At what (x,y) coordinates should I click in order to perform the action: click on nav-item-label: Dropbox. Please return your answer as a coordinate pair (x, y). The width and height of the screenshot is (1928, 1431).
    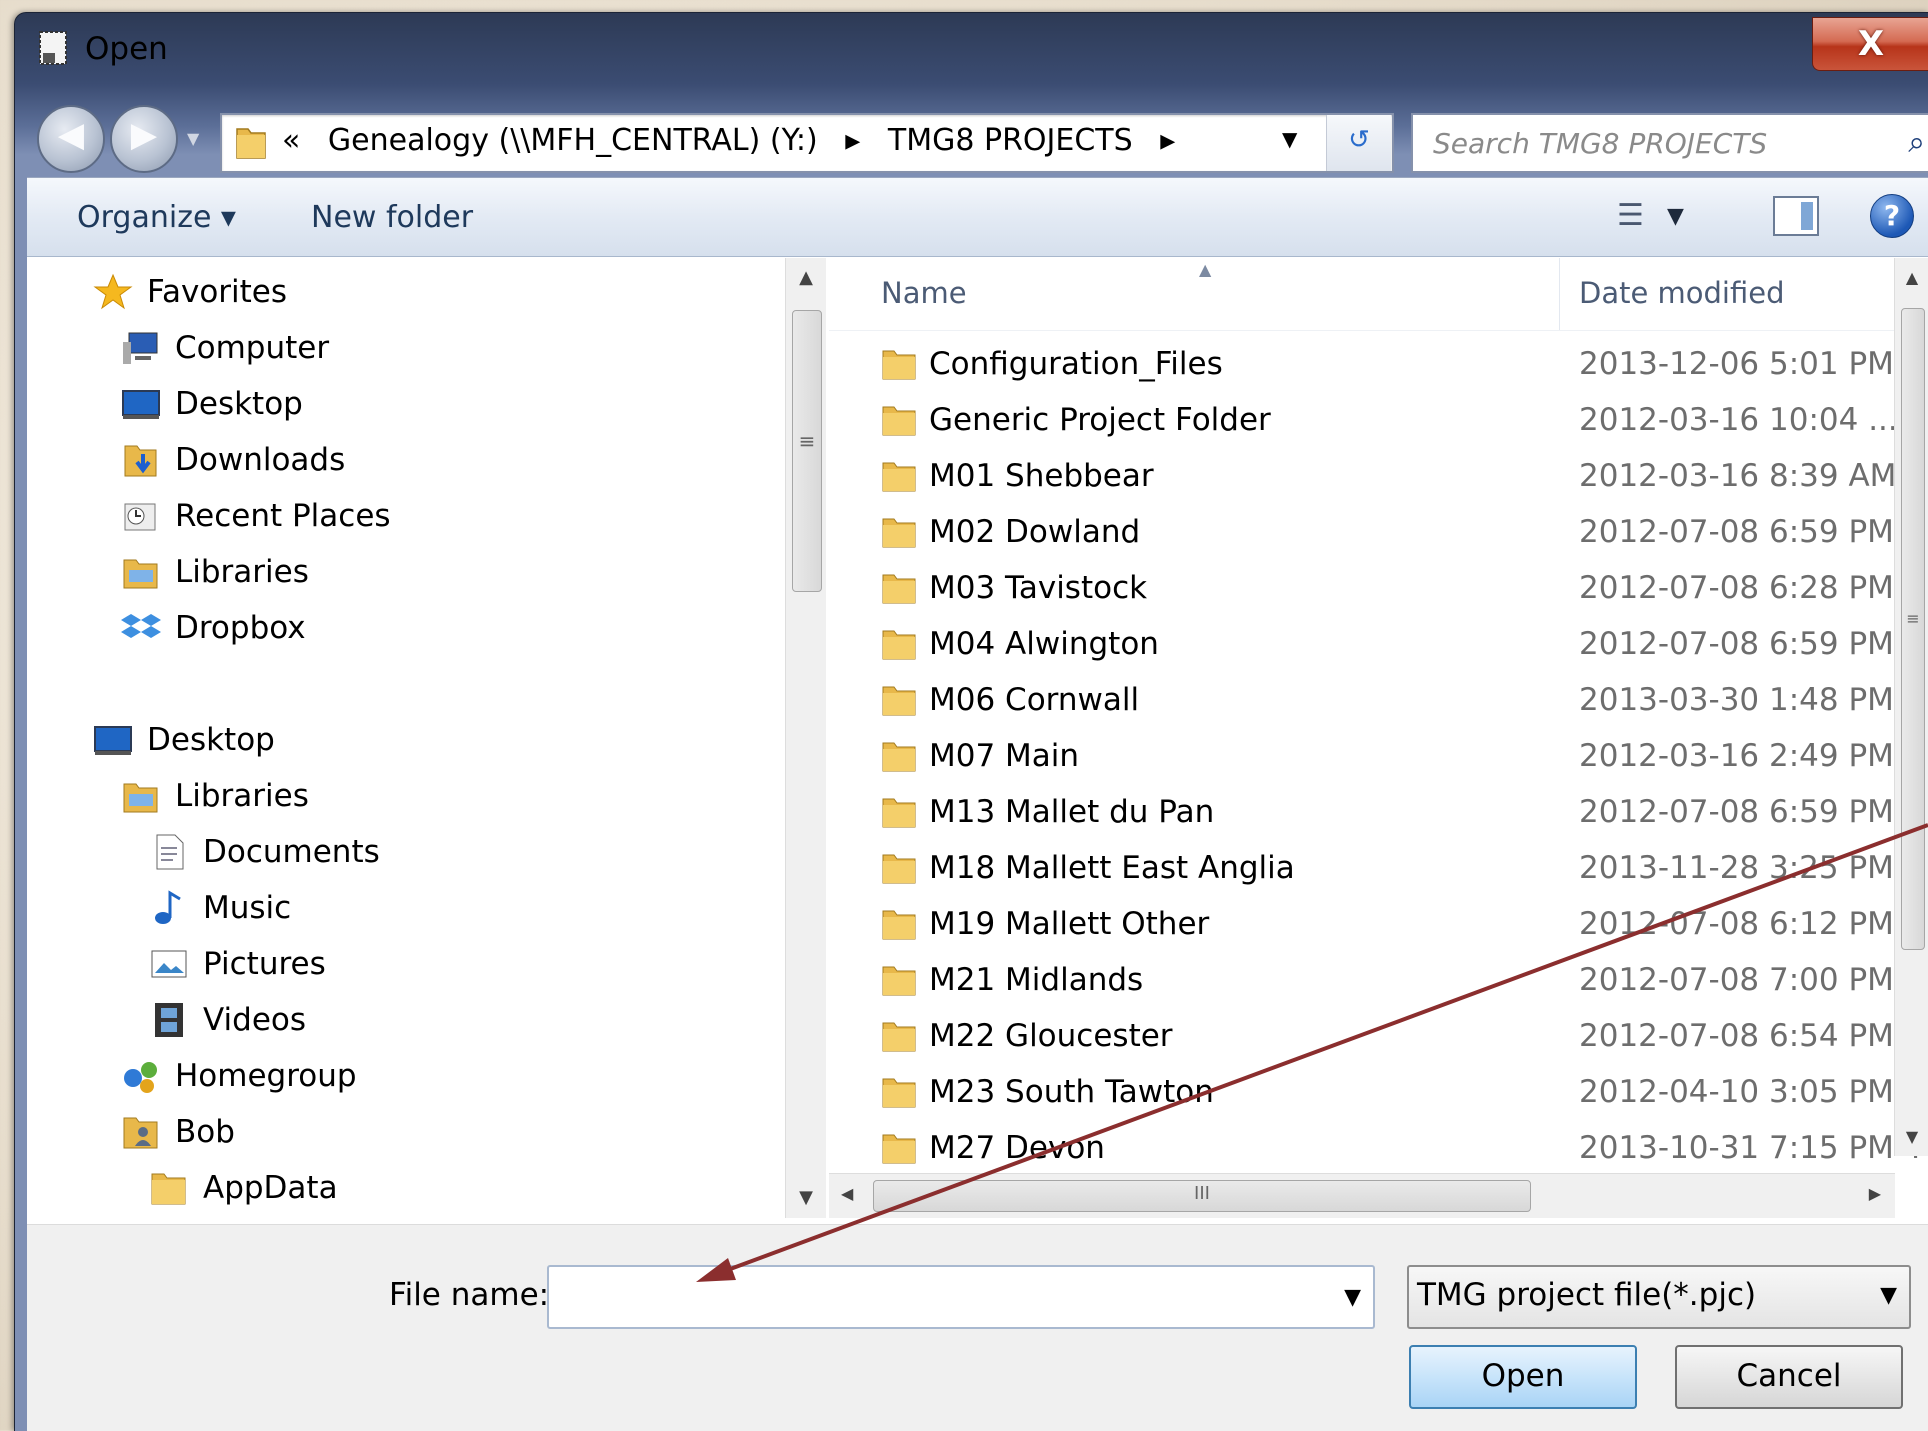
    Looking at the image, I should click on (240, 628).